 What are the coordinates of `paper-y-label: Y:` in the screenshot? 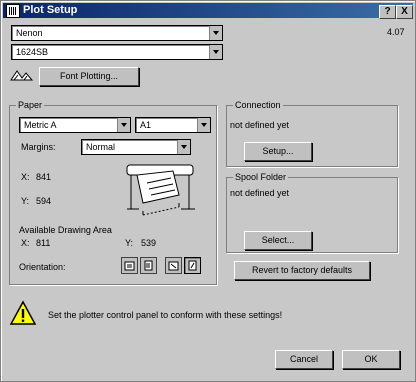 It's located at (25, 201).